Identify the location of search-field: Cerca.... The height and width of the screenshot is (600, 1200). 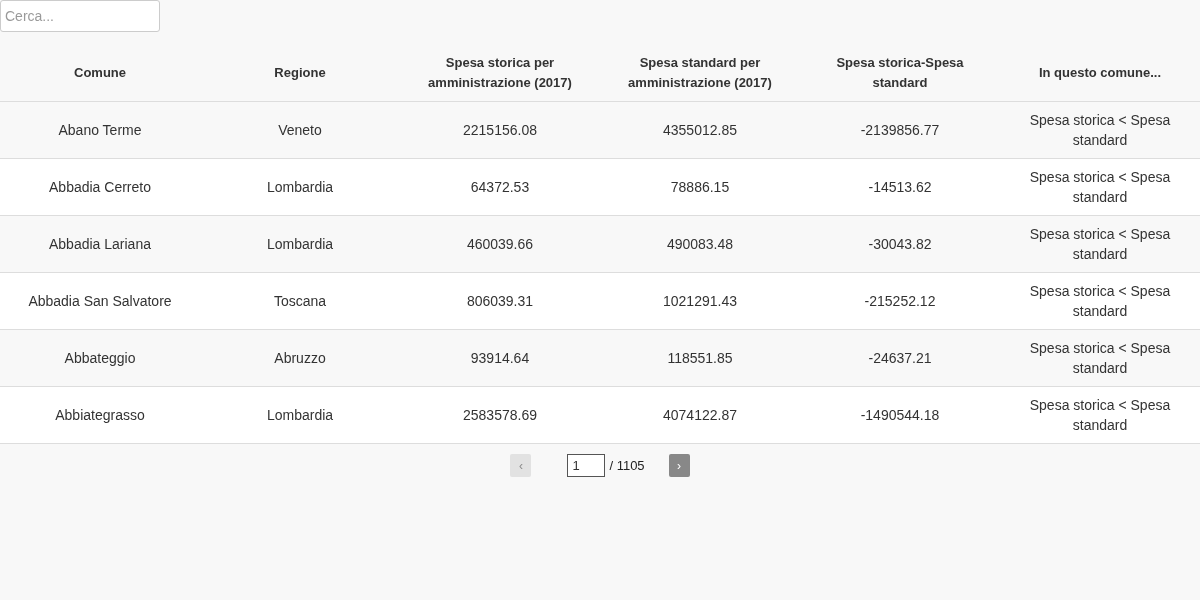
(80, 16).